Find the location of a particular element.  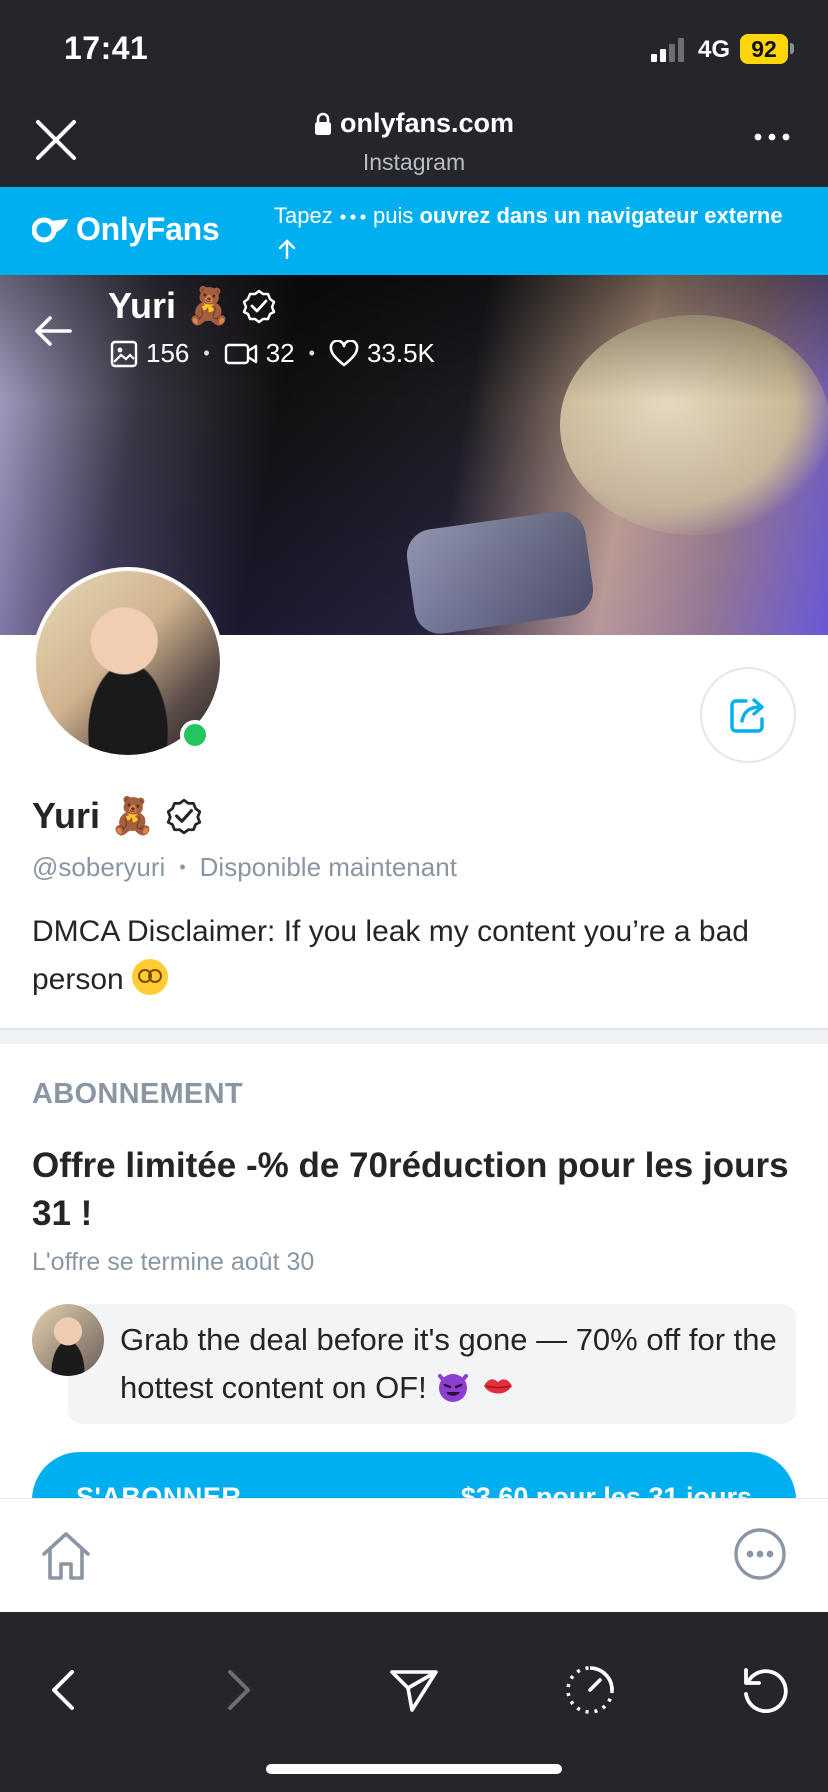

smiling-devil-emoji-icon is located at coordinates (453, 1388).